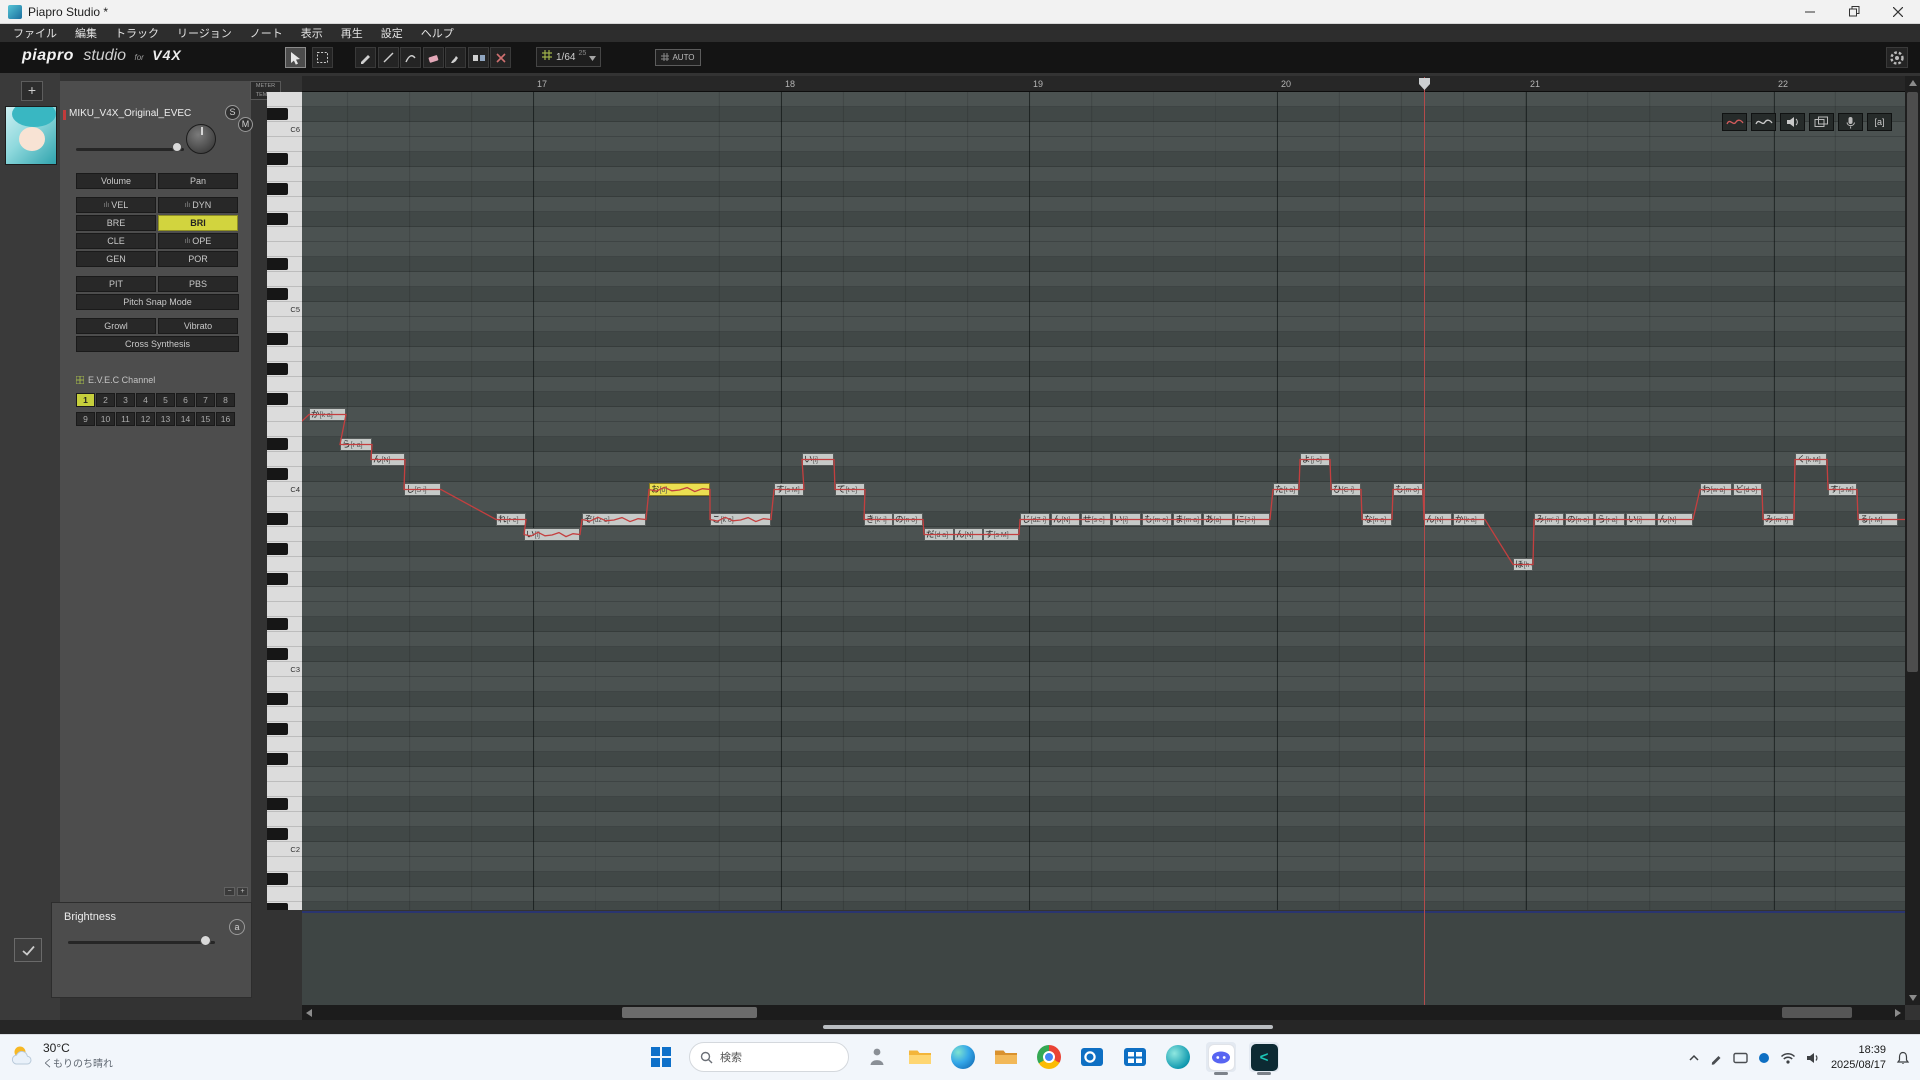 This screenshot has width=1920, height=1080. What do you see at coordinates (198, 284) in the screenshot?
I see `param-button-pbs: PBS` at bounding box center [198, 284].